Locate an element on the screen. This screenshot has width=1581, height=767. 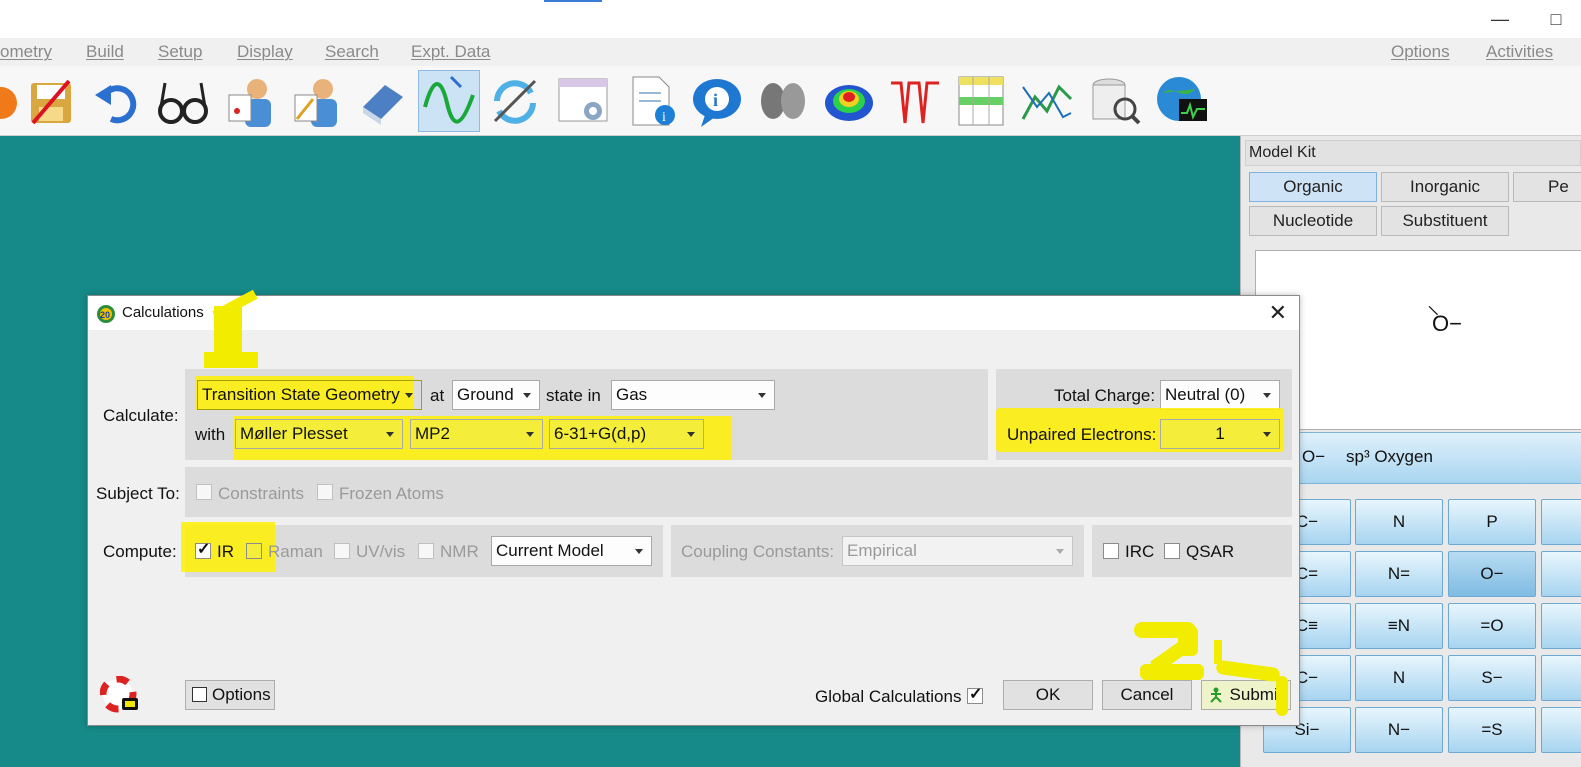
tab-organic: Organic is located at coordinates (1313, 187).